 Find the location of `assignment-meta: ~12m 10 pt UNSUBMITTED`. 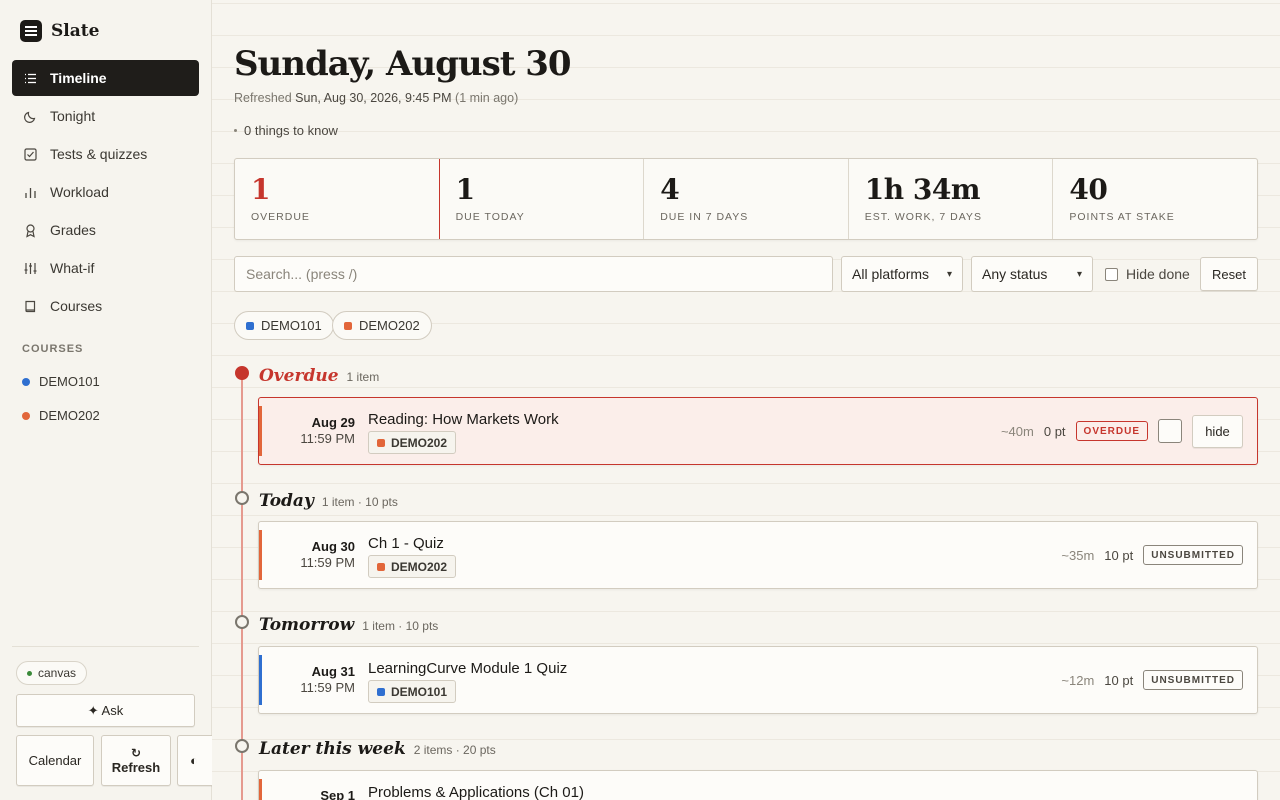

assignment-meta: ~12m 10 pt UNSUBMITTED is located at coordinates (1152, 680).